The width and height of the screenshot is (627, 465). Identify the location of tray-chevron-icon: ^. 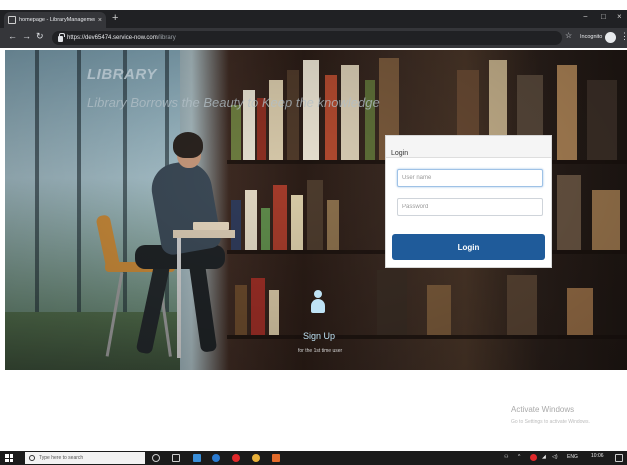
(519, 457).